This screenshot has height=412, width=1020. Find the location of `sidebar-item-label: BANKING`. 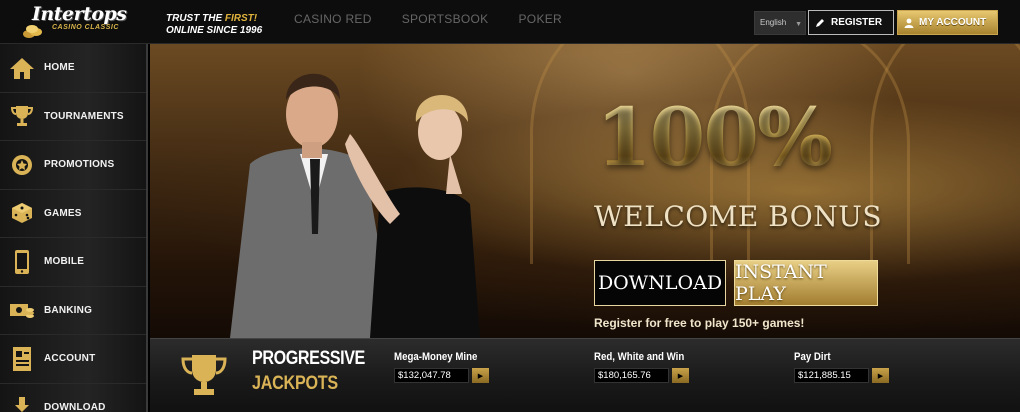

sidebar-item-label: BANKING is located at coordinates (68, 310).